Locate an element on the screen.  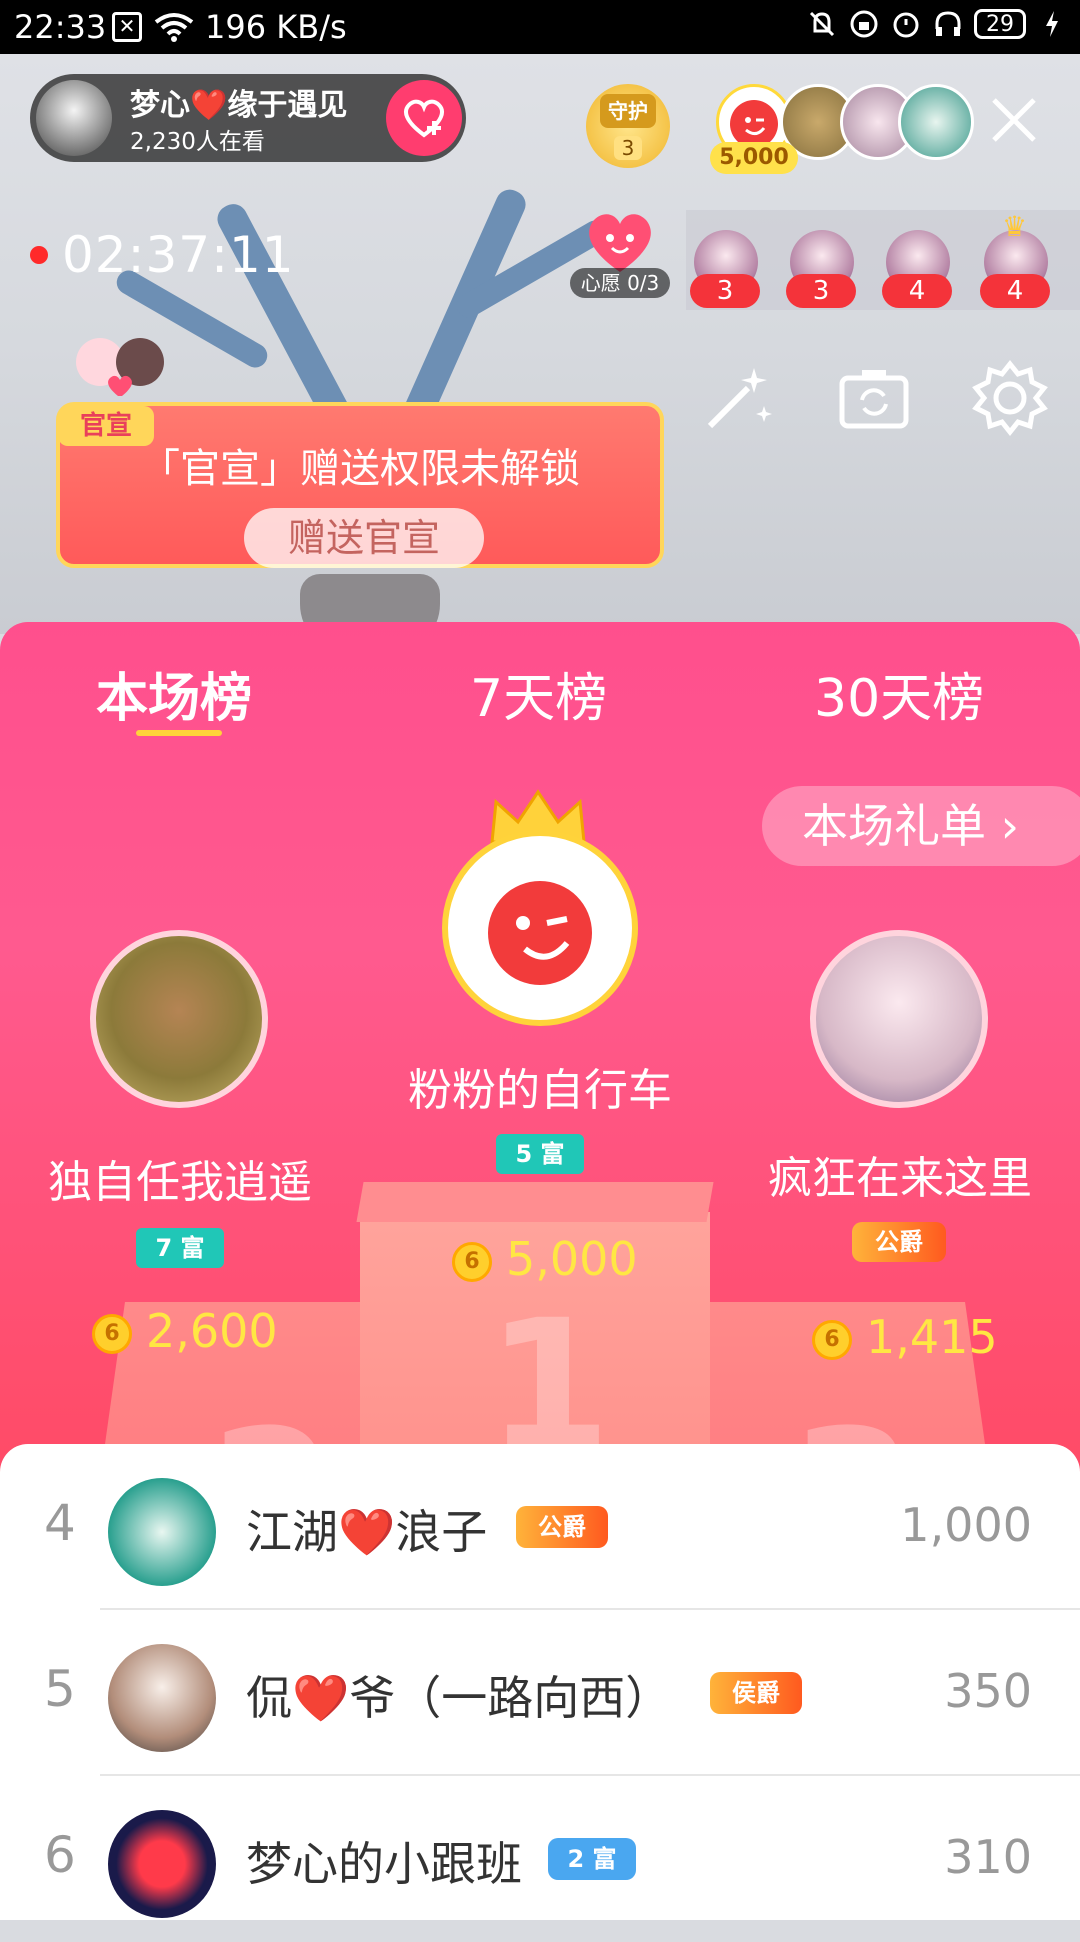
couple-avatar-decor is located at coordinates (120, 366).